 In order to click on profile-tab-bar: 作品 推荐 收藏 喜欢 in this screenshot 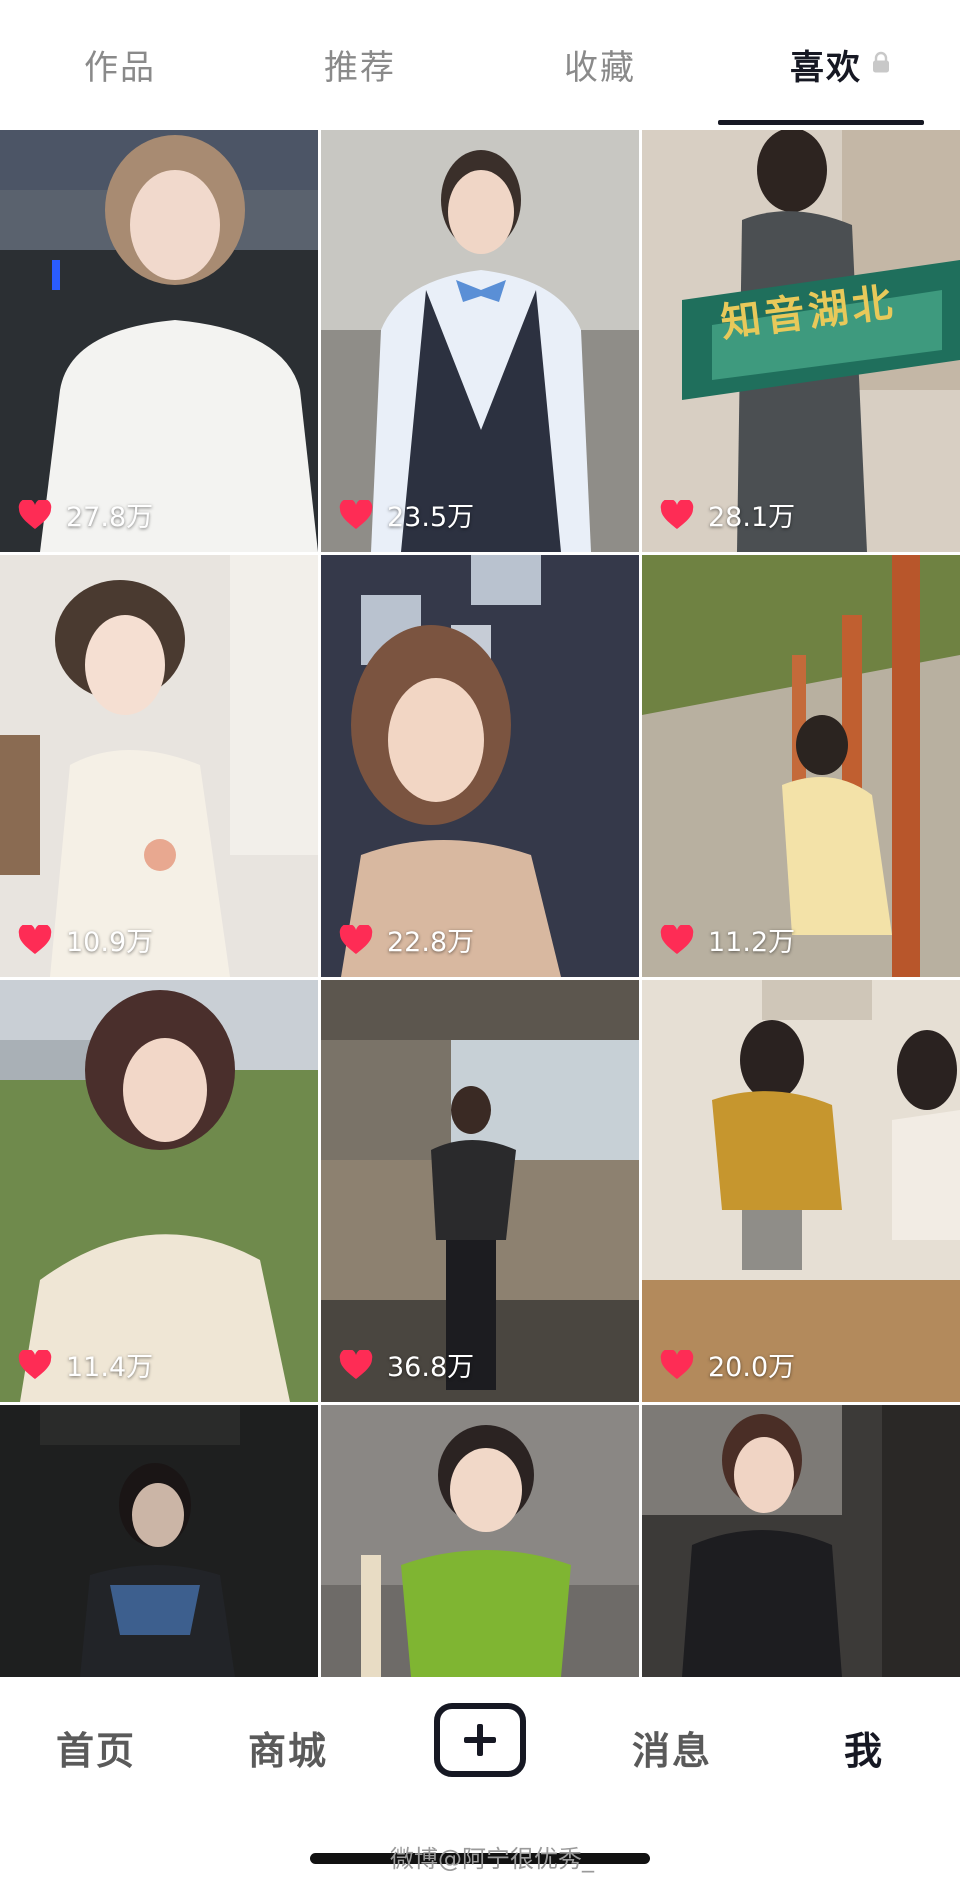, I will do `click(480, 64)`.